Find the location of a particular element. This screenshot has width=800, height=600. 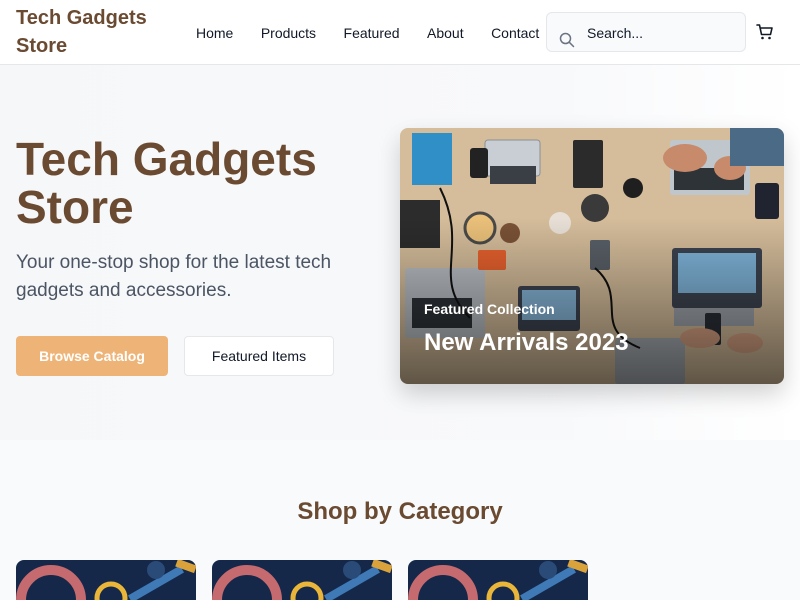

search-box is located at coordinates (646, 32).